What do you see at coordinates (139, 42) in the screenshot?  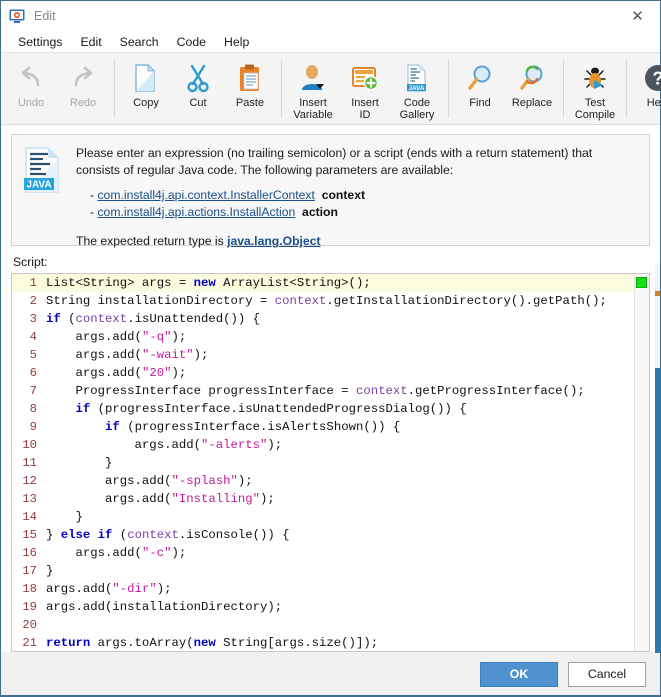 I see `menu-item-search: Search` at bounding box center [139, 42].